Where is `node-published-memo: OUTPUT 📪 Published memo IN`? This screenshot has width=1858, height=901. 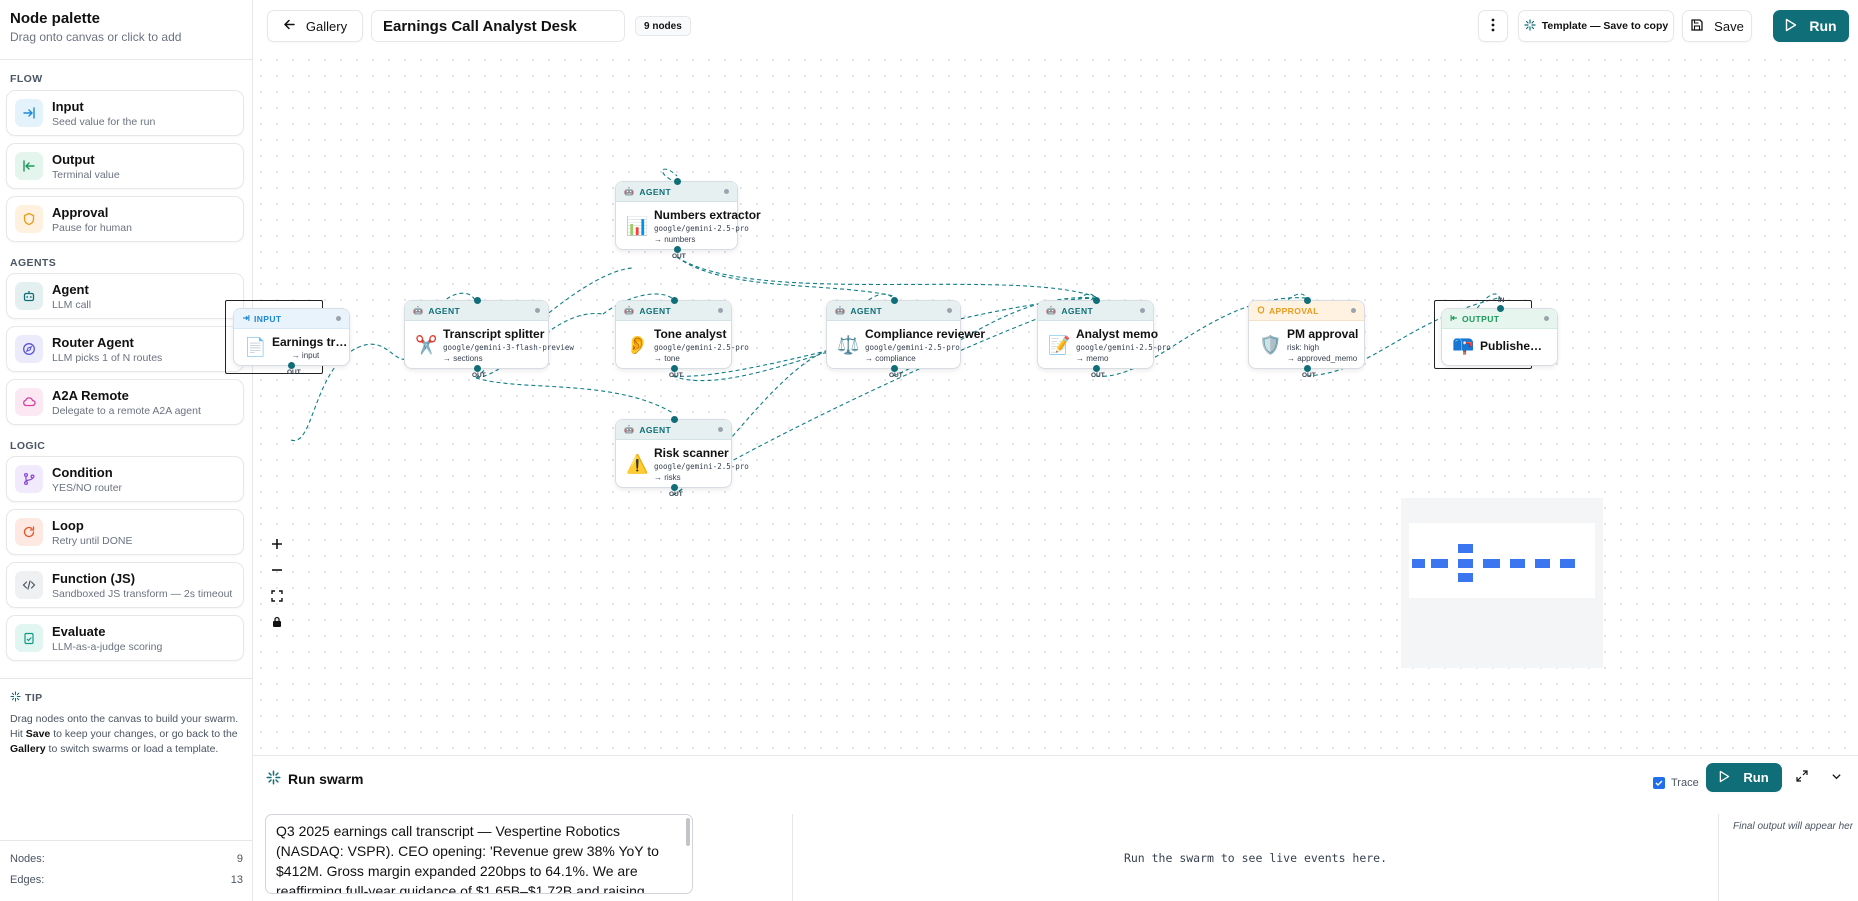
node-published-memo: OUTPUT 📪 Published memo IN is located at coordinates (1499, 331).